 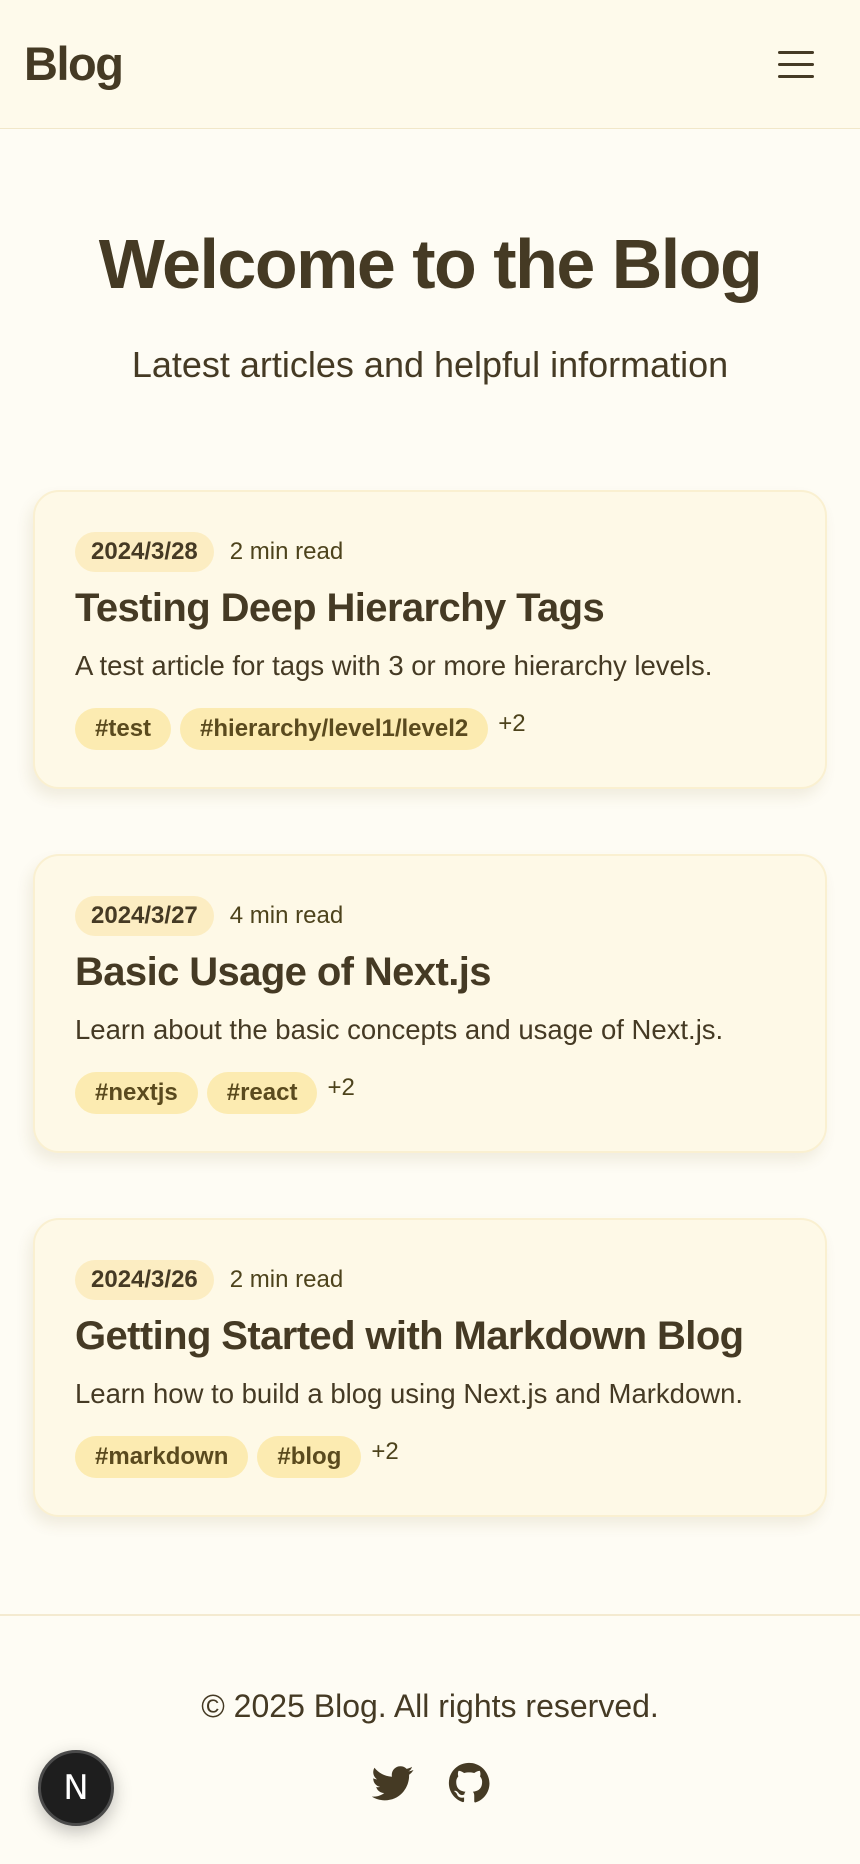 I want to click on copyright-text: © 2025 Blog. All rights reserved., so click(x=430, y=1706).